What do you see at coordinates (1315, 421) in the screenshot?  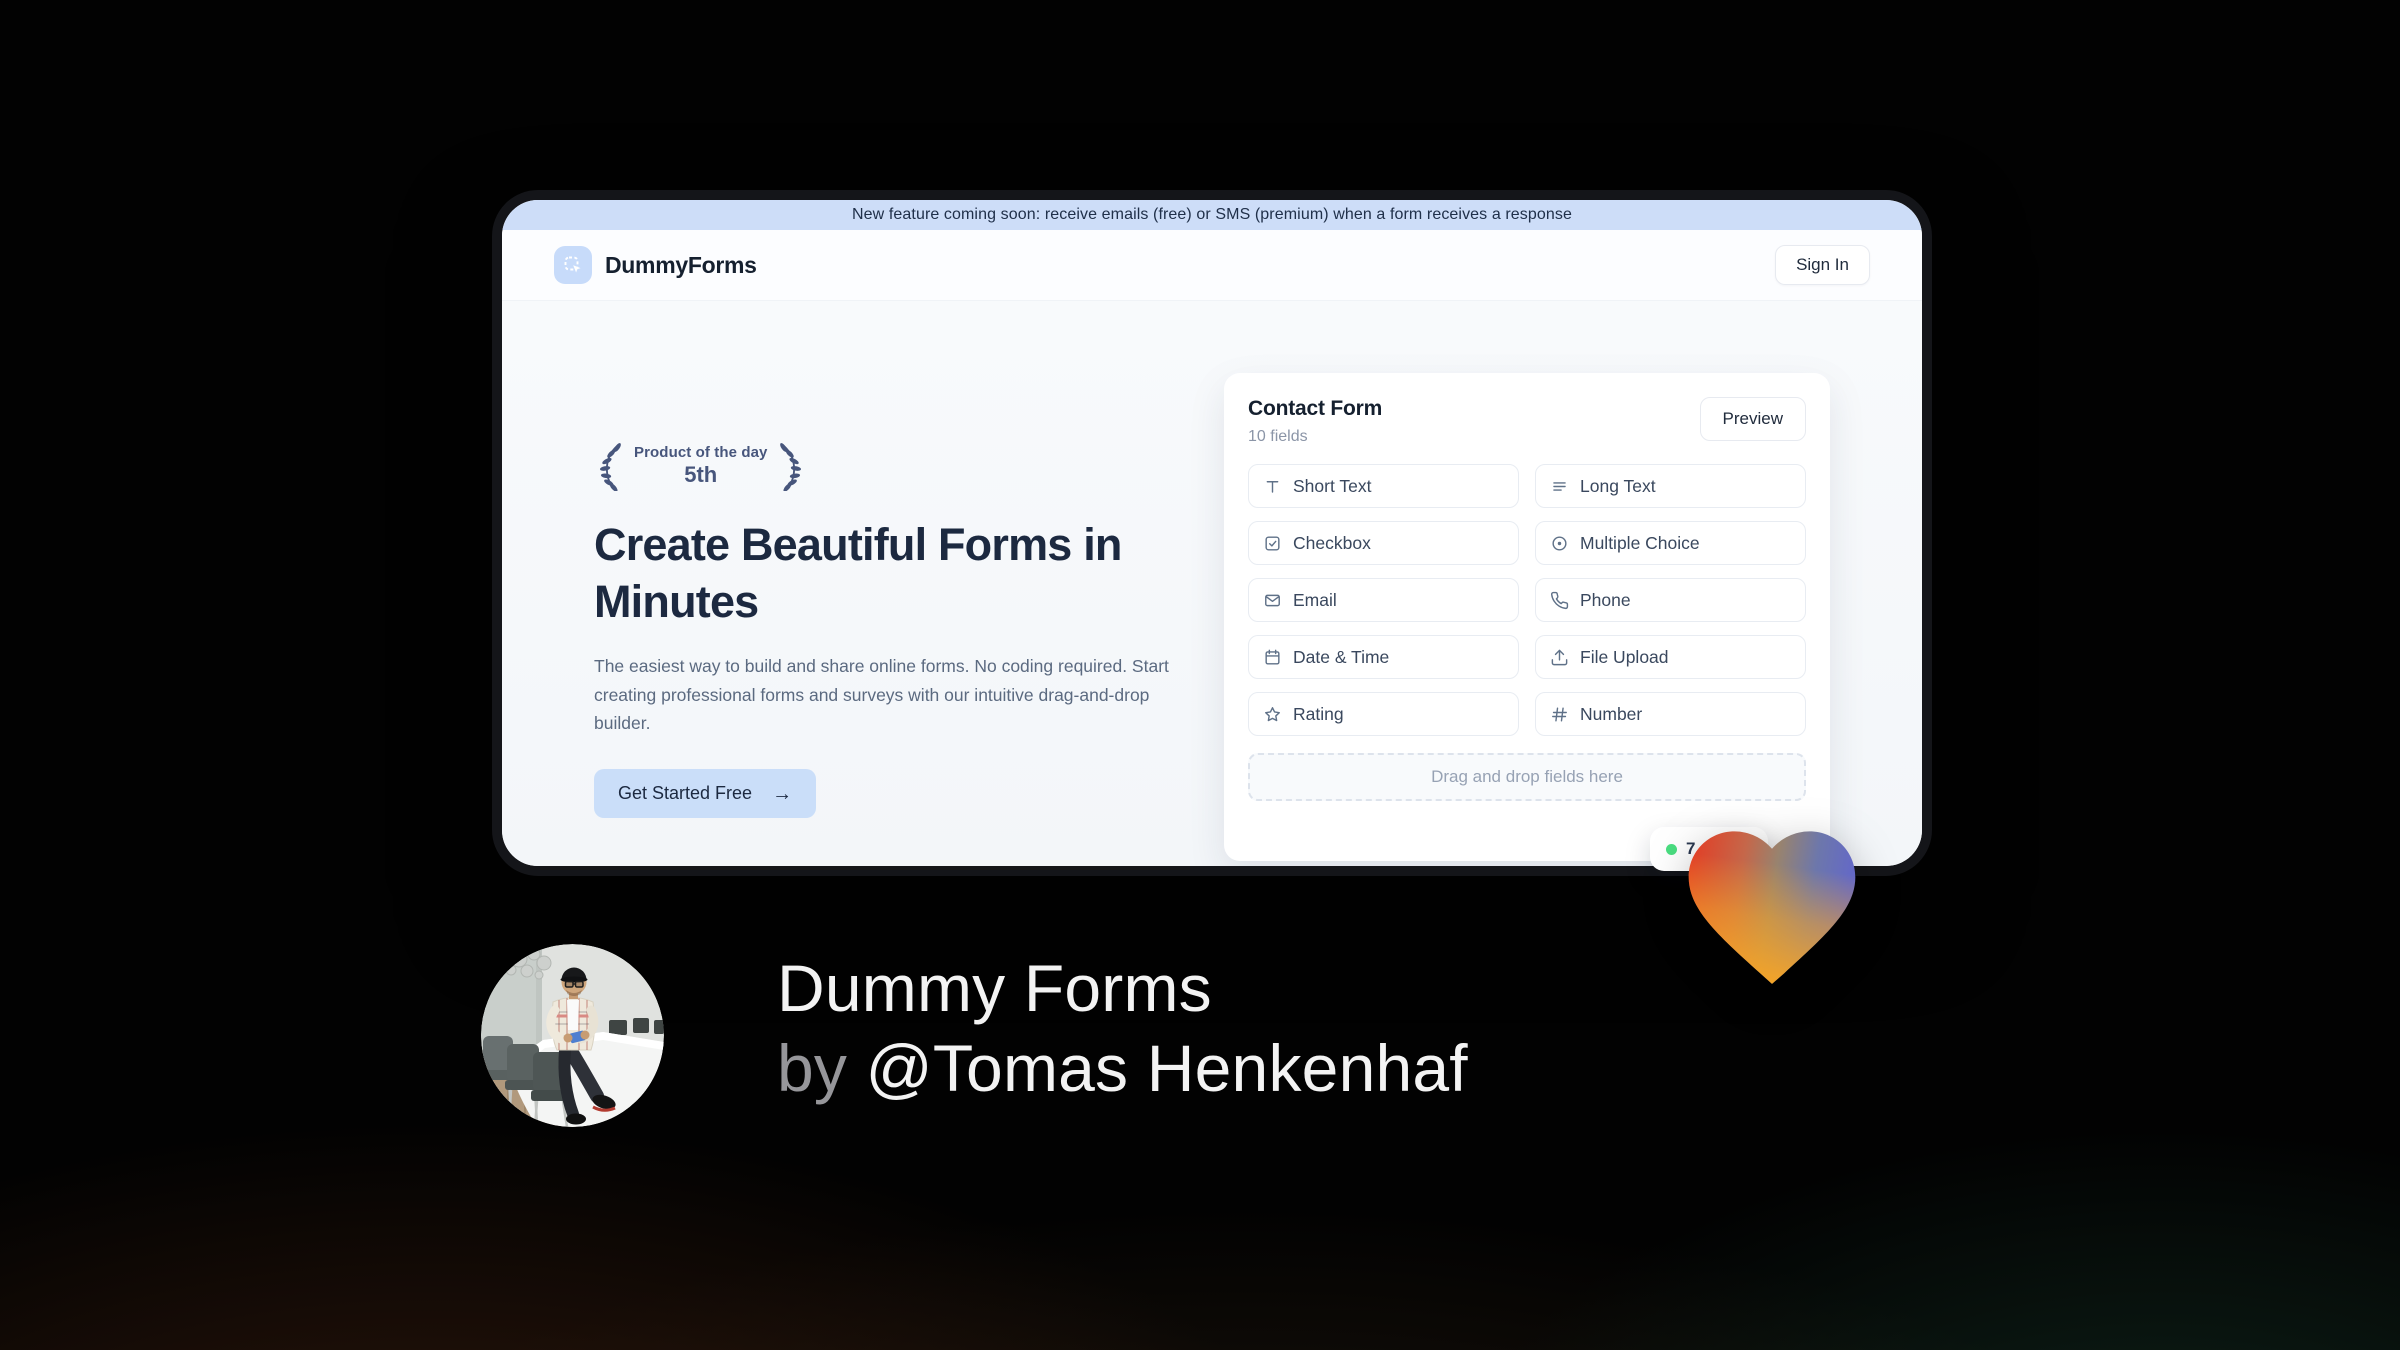 I see `form-meta: Contact Form 10 fields` at bounding box center [1315, 421].